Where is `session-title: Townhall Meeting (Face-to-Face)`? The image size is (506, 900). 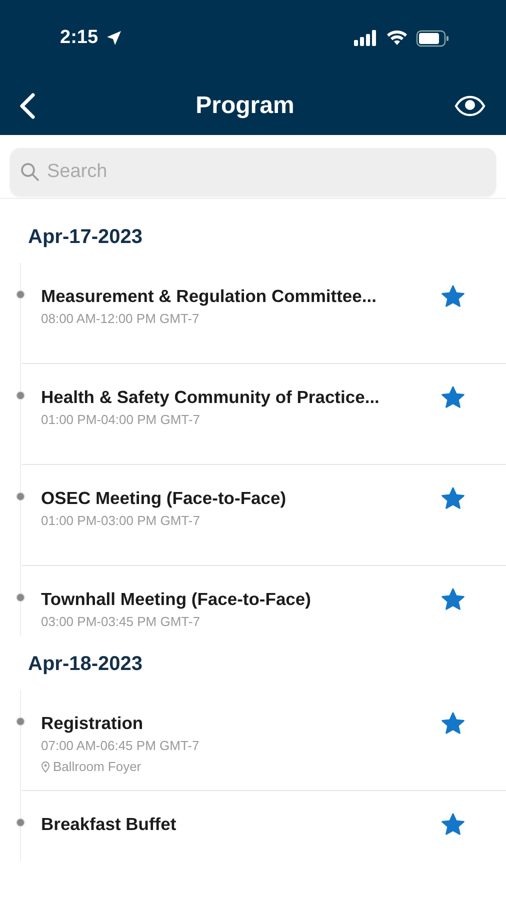 session-title: Townhall Meeting (Face-to-Face) is located at coordinates (176, 599).